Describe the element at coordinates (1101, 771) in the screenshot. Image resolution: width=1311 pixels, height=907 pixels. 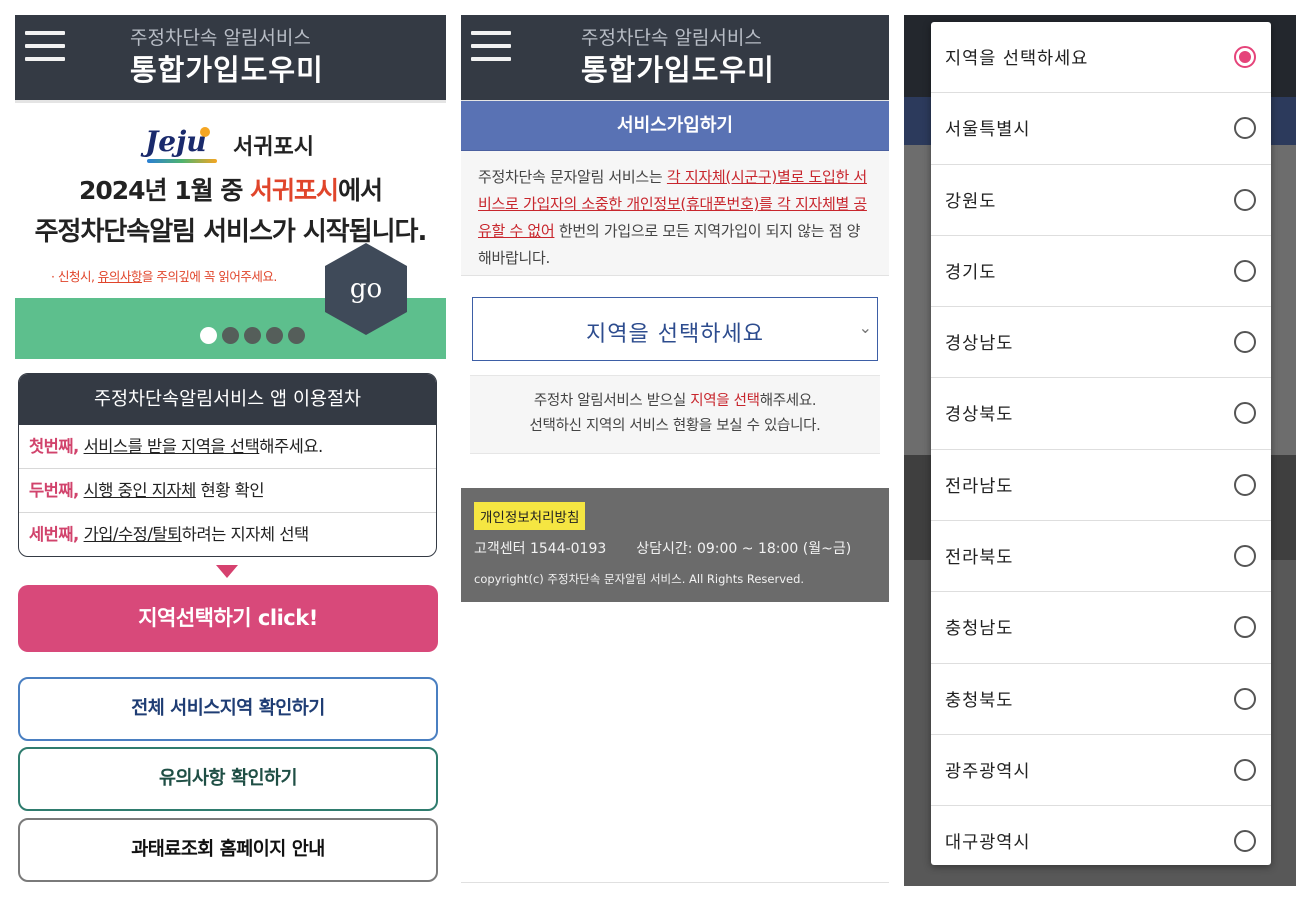
I see `region-option: 광주광역시` at that location.